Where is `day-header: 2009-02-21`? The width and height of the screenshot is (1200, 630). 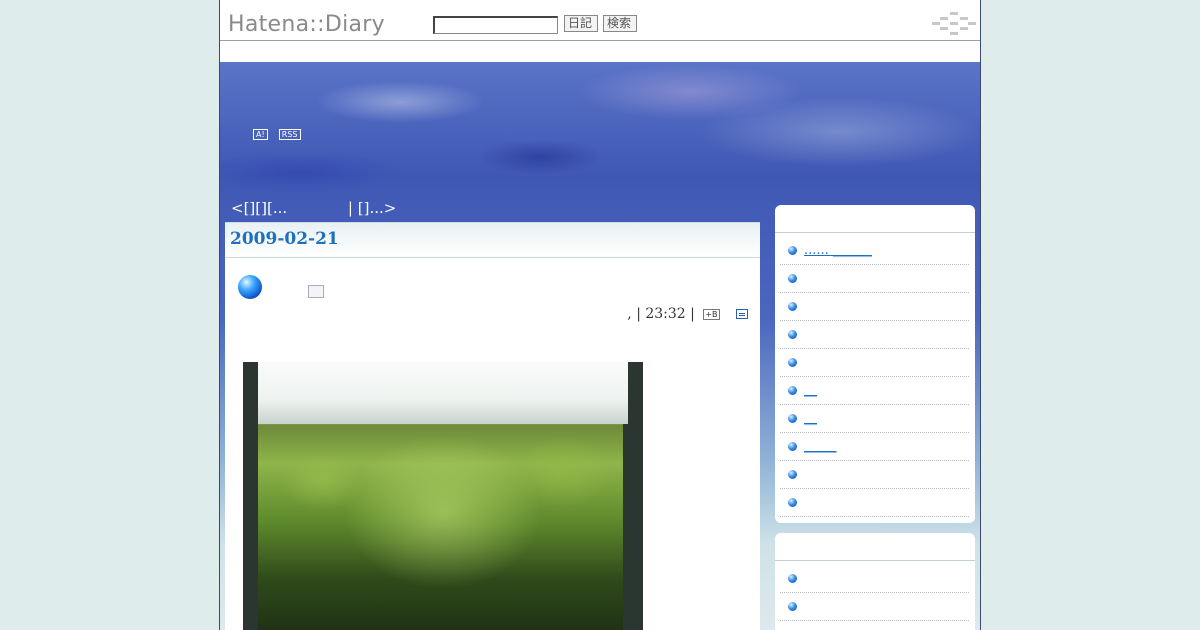
day-header: 2009-02-21 is located at coordinates (492, 240).